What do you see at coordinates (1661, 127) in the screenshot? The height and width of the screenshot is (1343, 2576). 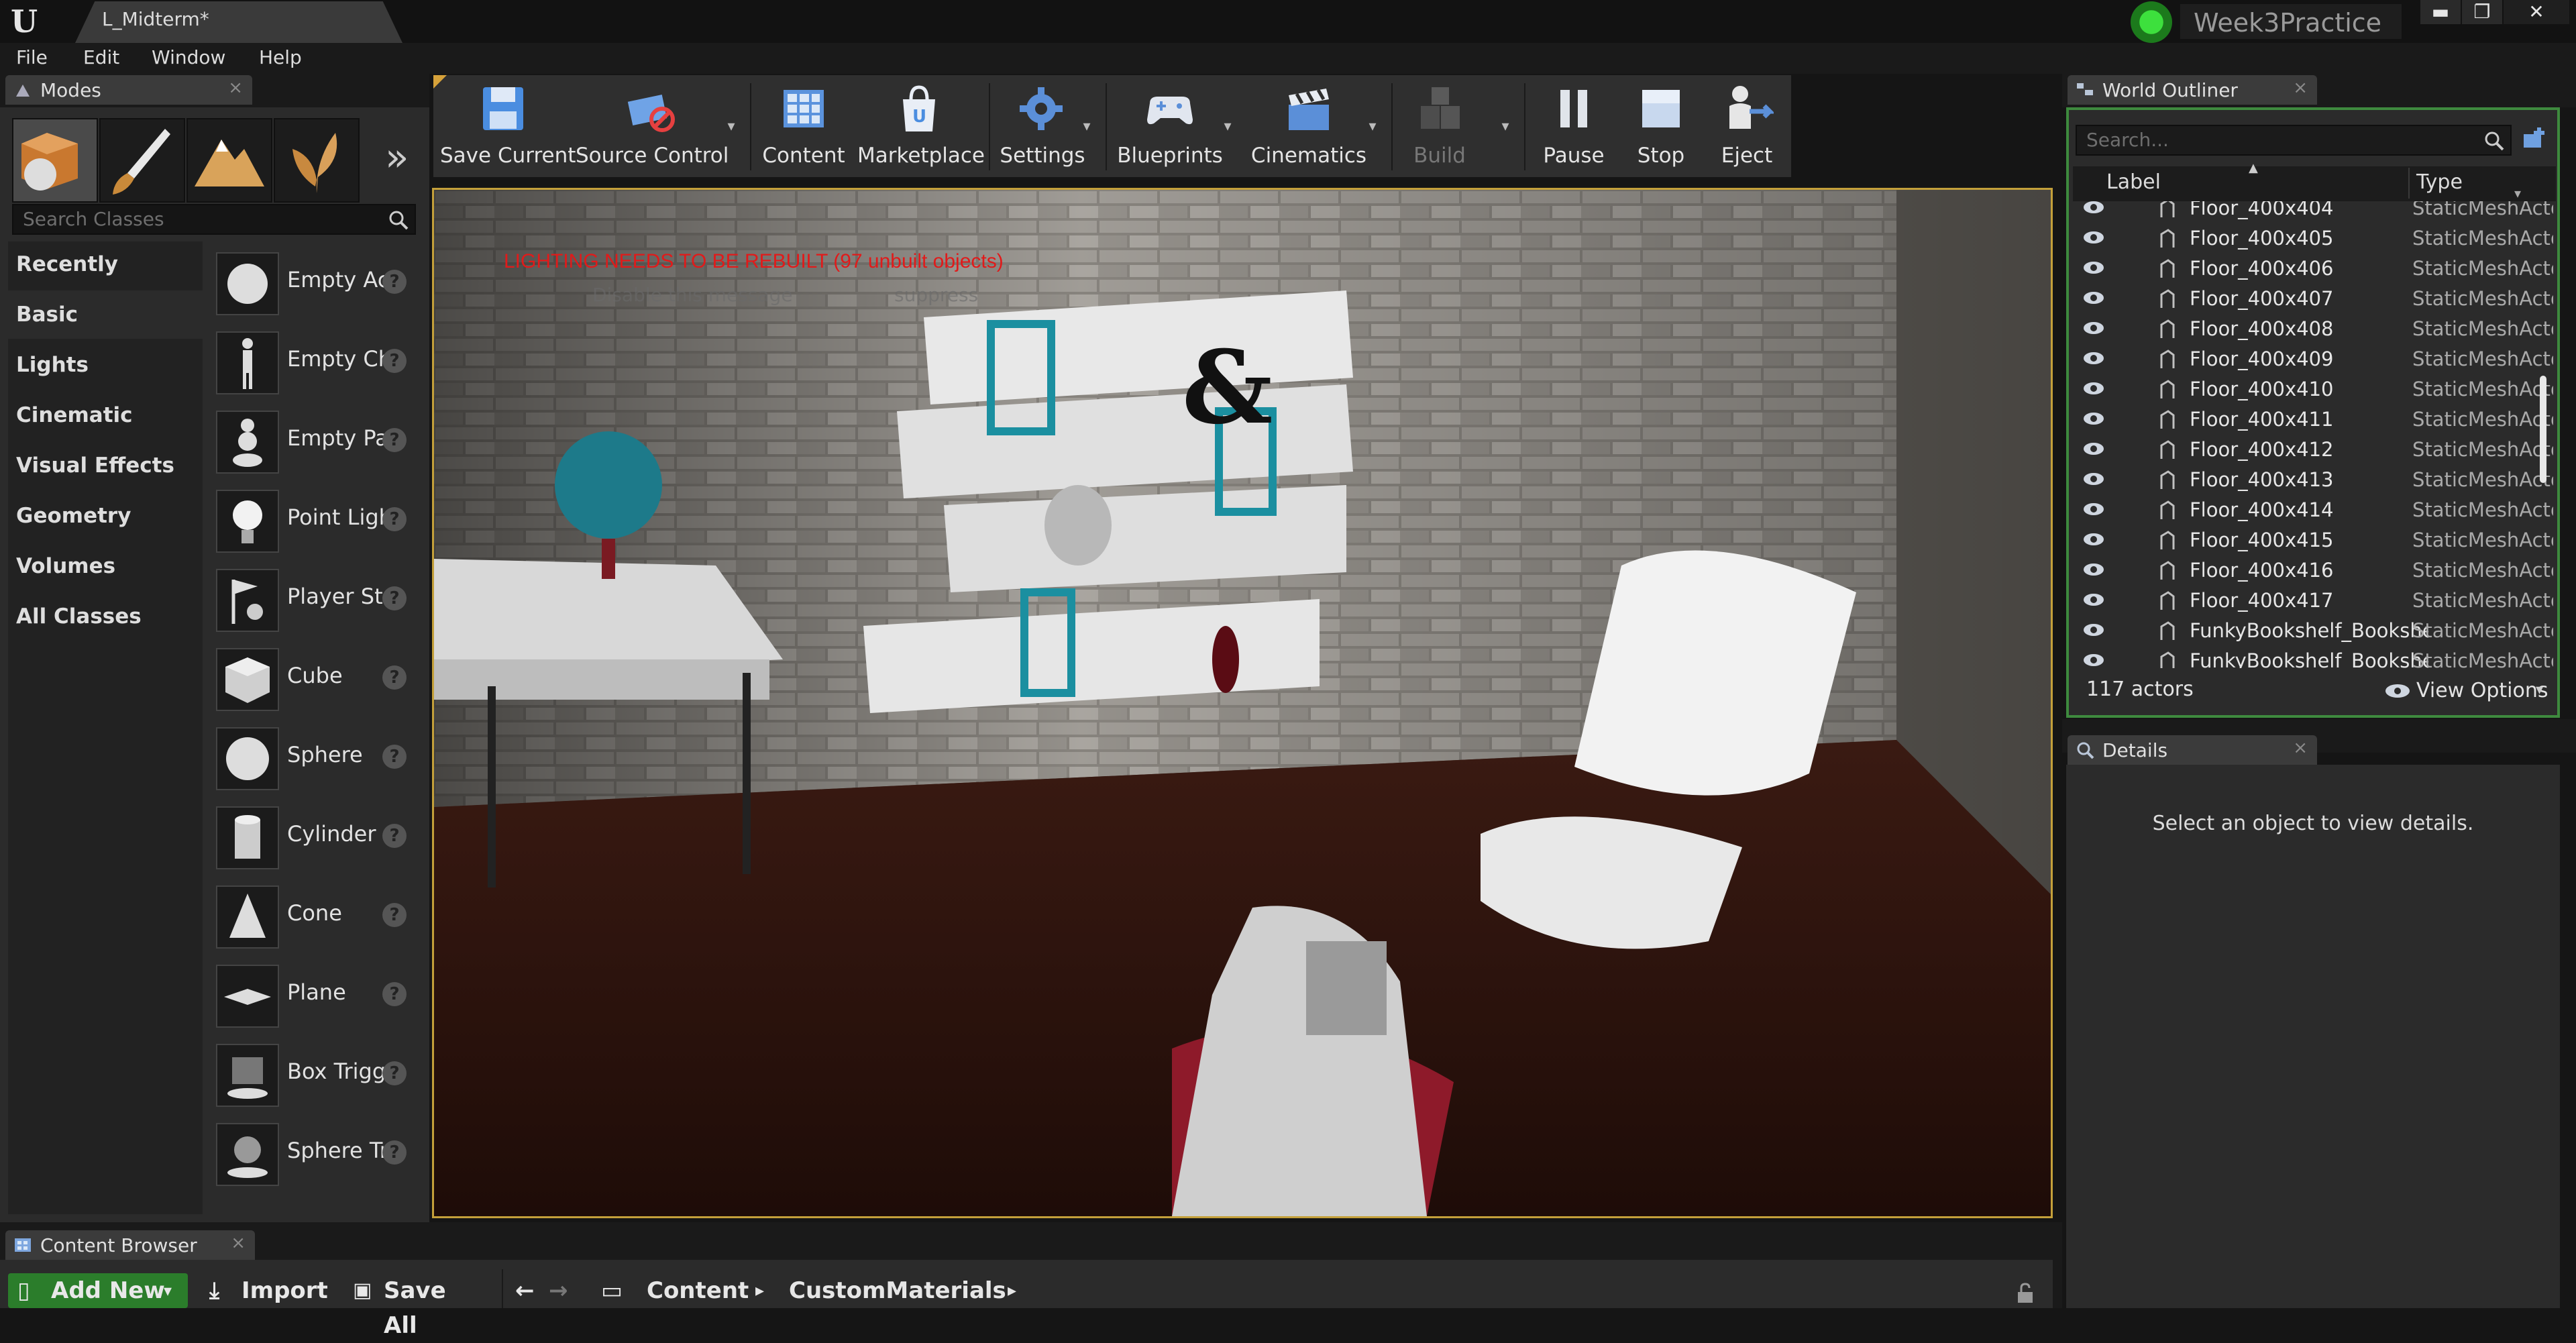 I see `stop-button: Stop` at bounding box center [1661, 127].